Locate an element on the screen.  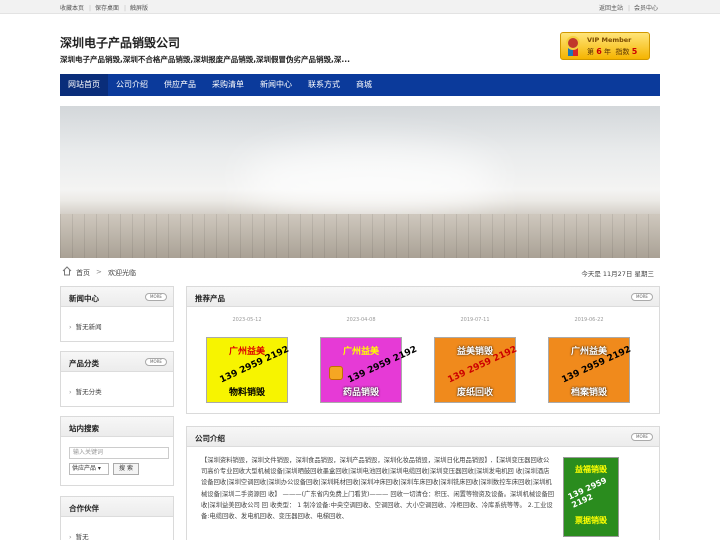
product-card: 2023-04-08 广州益美 139 2959 2192 药品销毁 is located at coordinates (366, 360).